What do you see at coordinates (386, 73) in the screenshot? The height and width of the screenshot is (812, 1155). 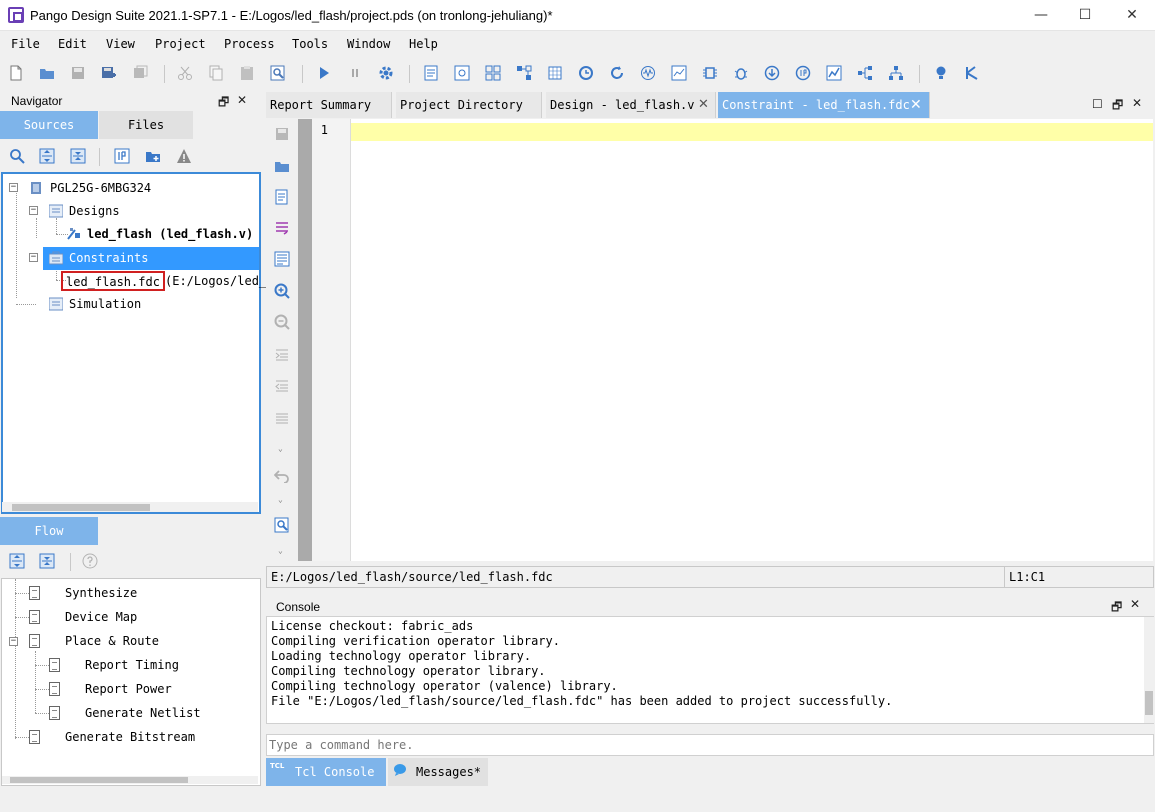 I see `settings-gear-icon` at bounding box center [386, 73].